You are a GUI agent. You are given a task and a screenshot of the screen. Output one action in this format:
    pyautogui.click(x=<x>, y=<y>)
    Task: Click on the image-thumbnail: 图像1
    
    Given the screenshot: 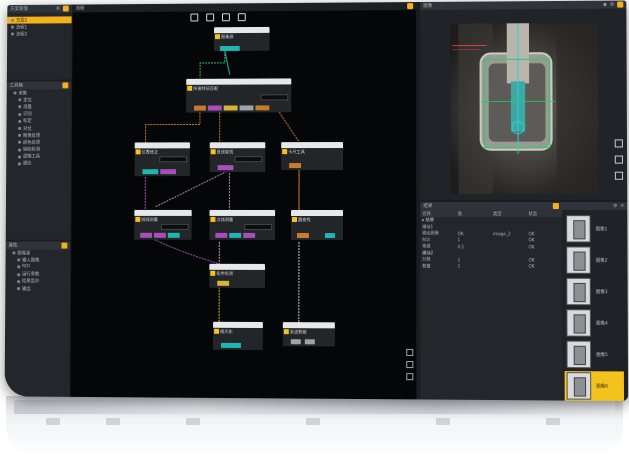 What is the action you would take?
    pyautogui.click(x=593, y=228)
    